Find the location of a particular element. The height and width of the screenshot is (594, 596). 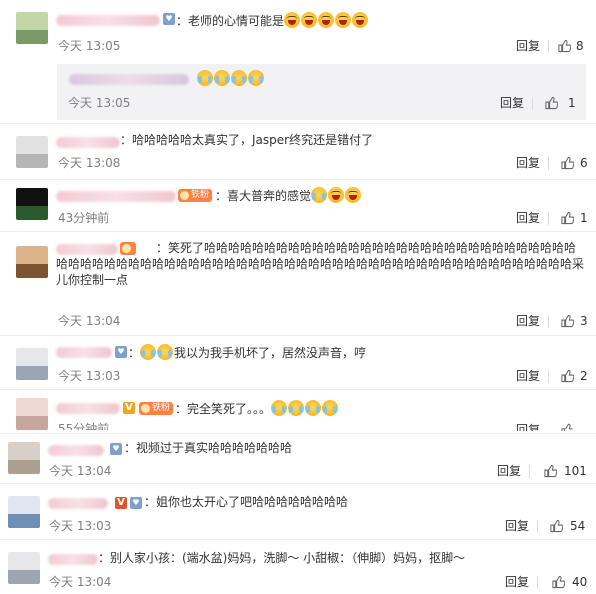

like-count: 54 is located at coordinates (577, 526).